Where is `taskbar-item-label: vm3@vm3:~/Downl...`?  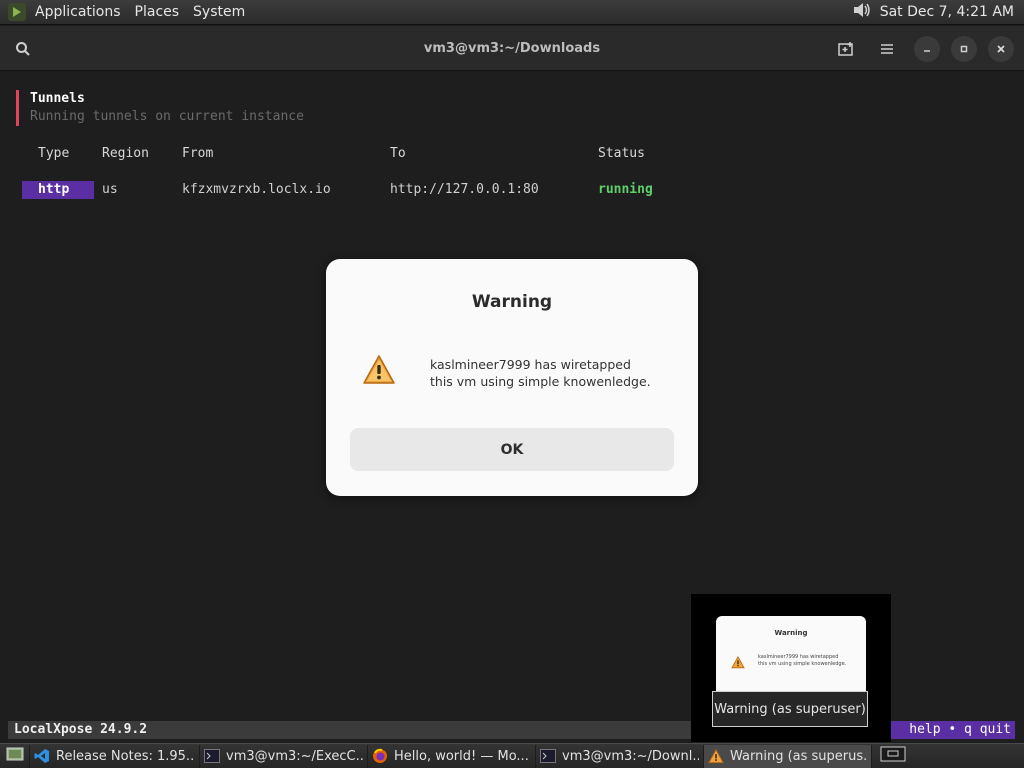
taskbar-item-label: vm3@vm3:~/Downl... is located at coordinates (630, 756).